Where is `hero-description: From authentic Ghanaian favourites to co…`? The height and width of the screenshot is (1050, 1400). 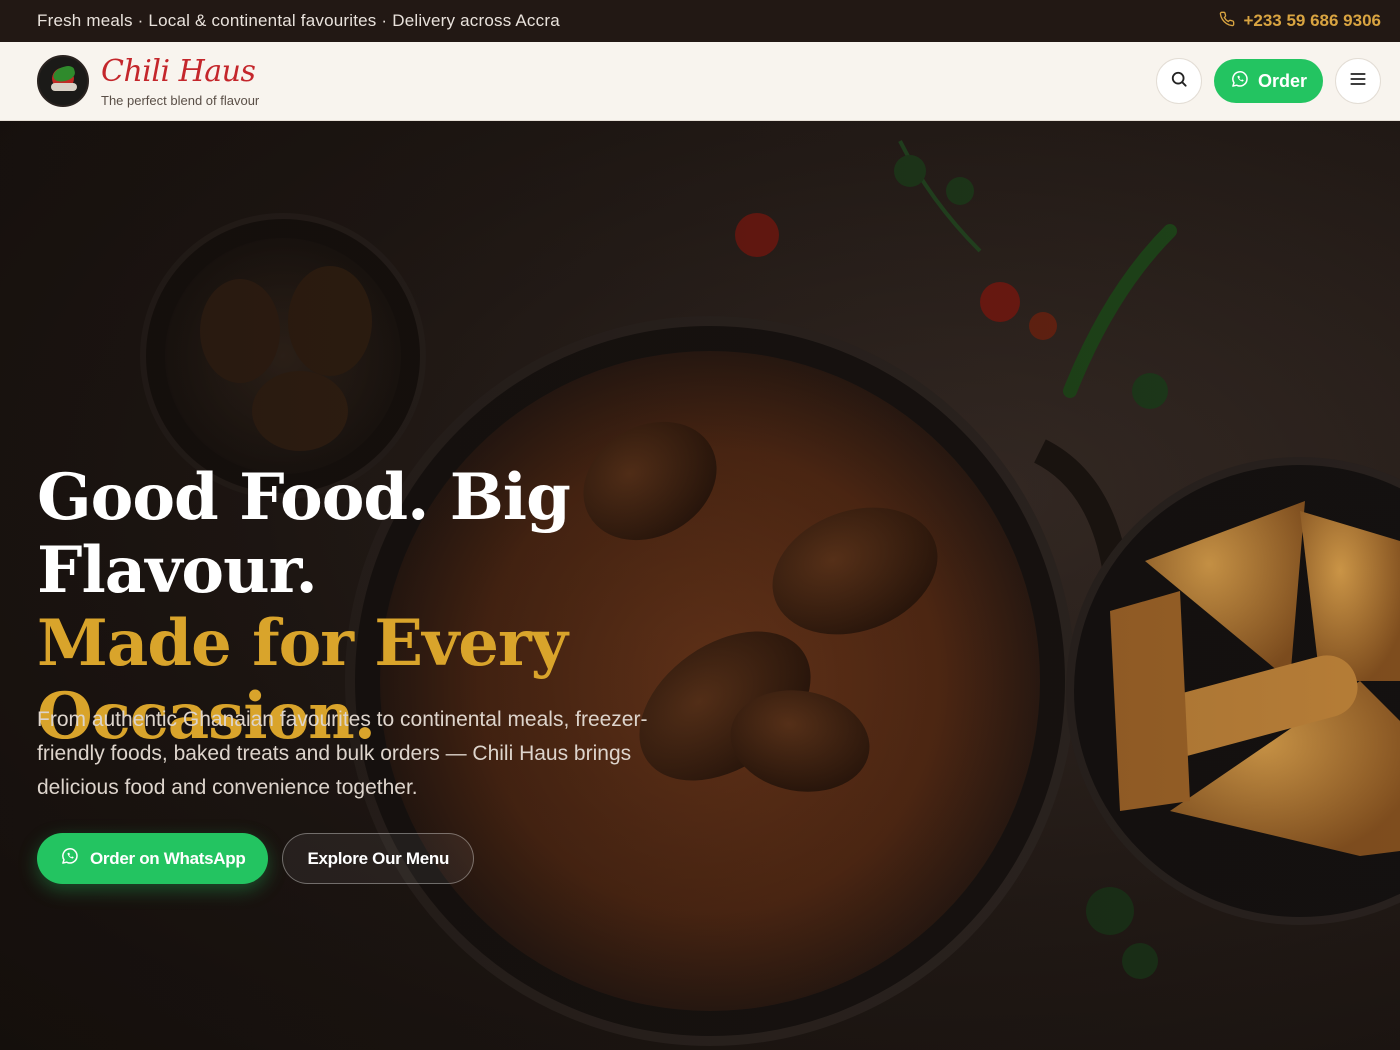 hero-description: From authentic Ghanaian favourites to co… is located at coordinates (342, 753).